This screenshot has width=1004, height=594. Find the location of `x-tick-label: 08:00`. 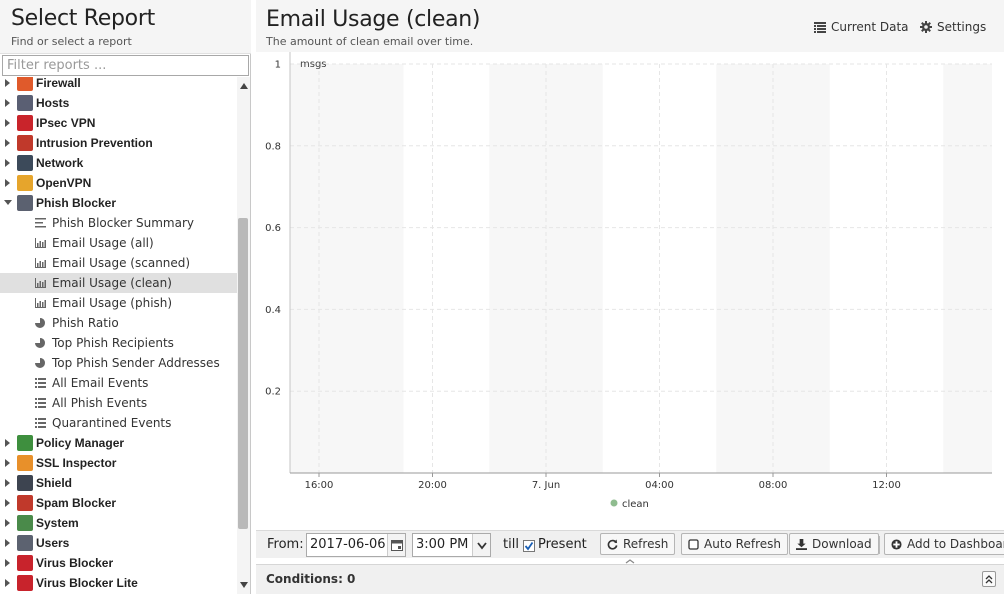

x-tick-label: 08:00 is located at coordinates (773, 485).